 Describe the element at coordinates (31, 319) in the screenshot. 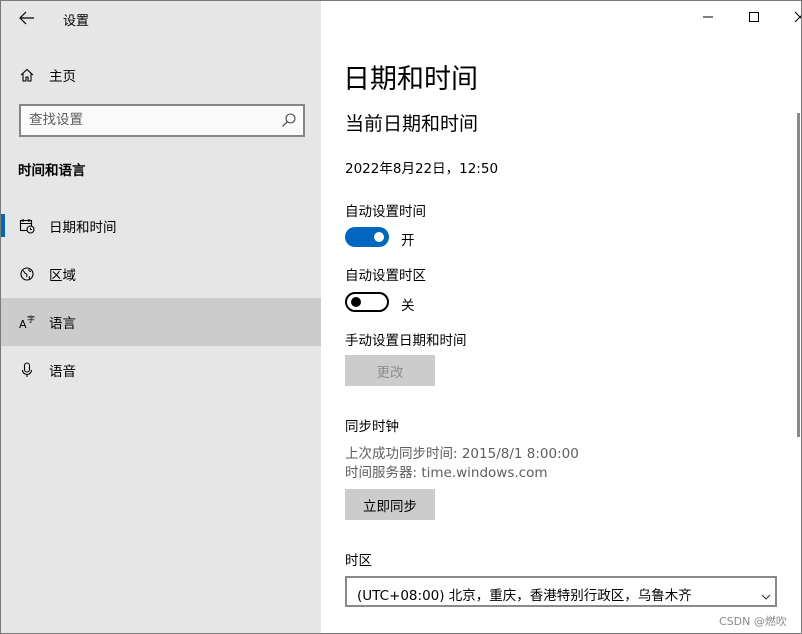

I see `svg-text: 字` at that location.